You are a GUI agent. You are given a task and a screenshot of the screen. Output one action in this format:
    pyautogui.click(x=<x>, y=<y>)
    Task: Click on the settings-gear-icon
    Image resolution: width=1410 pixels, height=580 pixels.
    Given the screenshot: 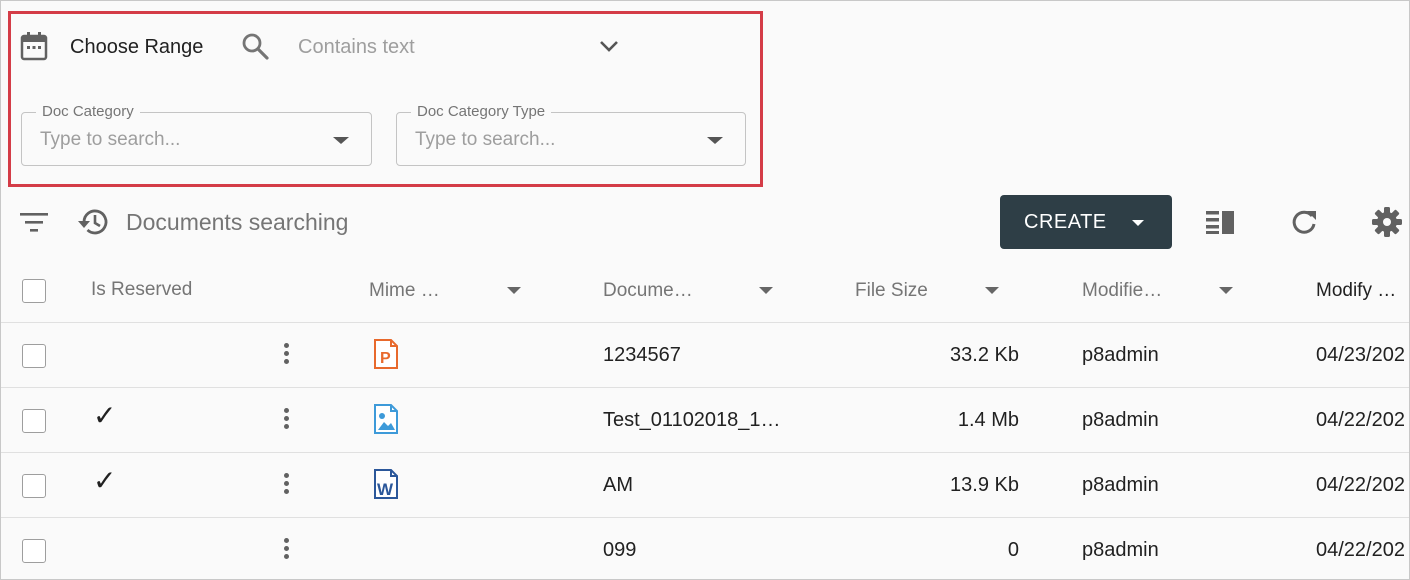 What is the action you would take?
    pyautogui.click(x=1387, y=222)
    